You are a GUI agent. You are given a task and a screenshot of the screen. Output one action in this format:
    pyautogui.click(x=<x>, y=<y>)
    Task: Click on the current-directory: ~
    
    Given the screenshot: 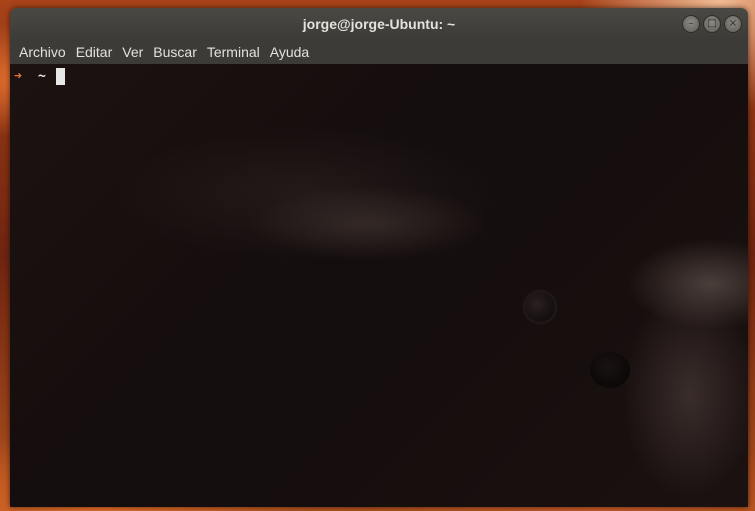 What is the action you would take?
    pyautogui.click(x=42, y=76)
    